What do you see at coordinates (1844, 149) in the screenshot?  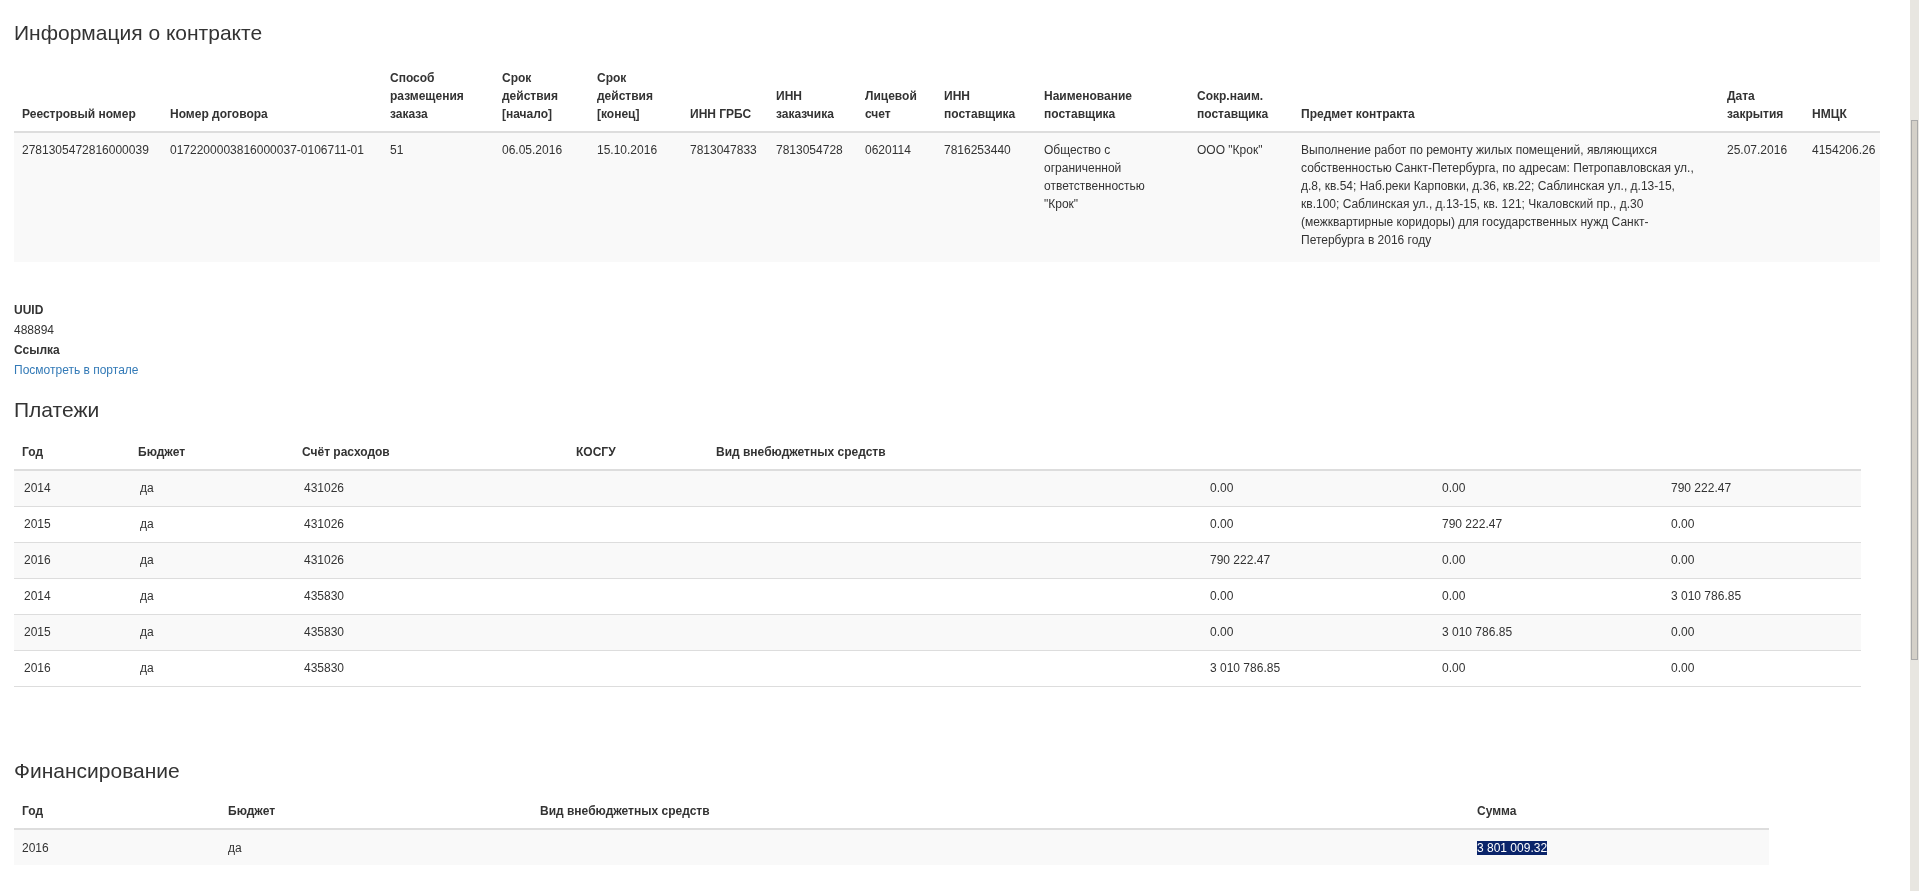 I see `table-cell: 4154206.26` at bounding box center [1844, 149].